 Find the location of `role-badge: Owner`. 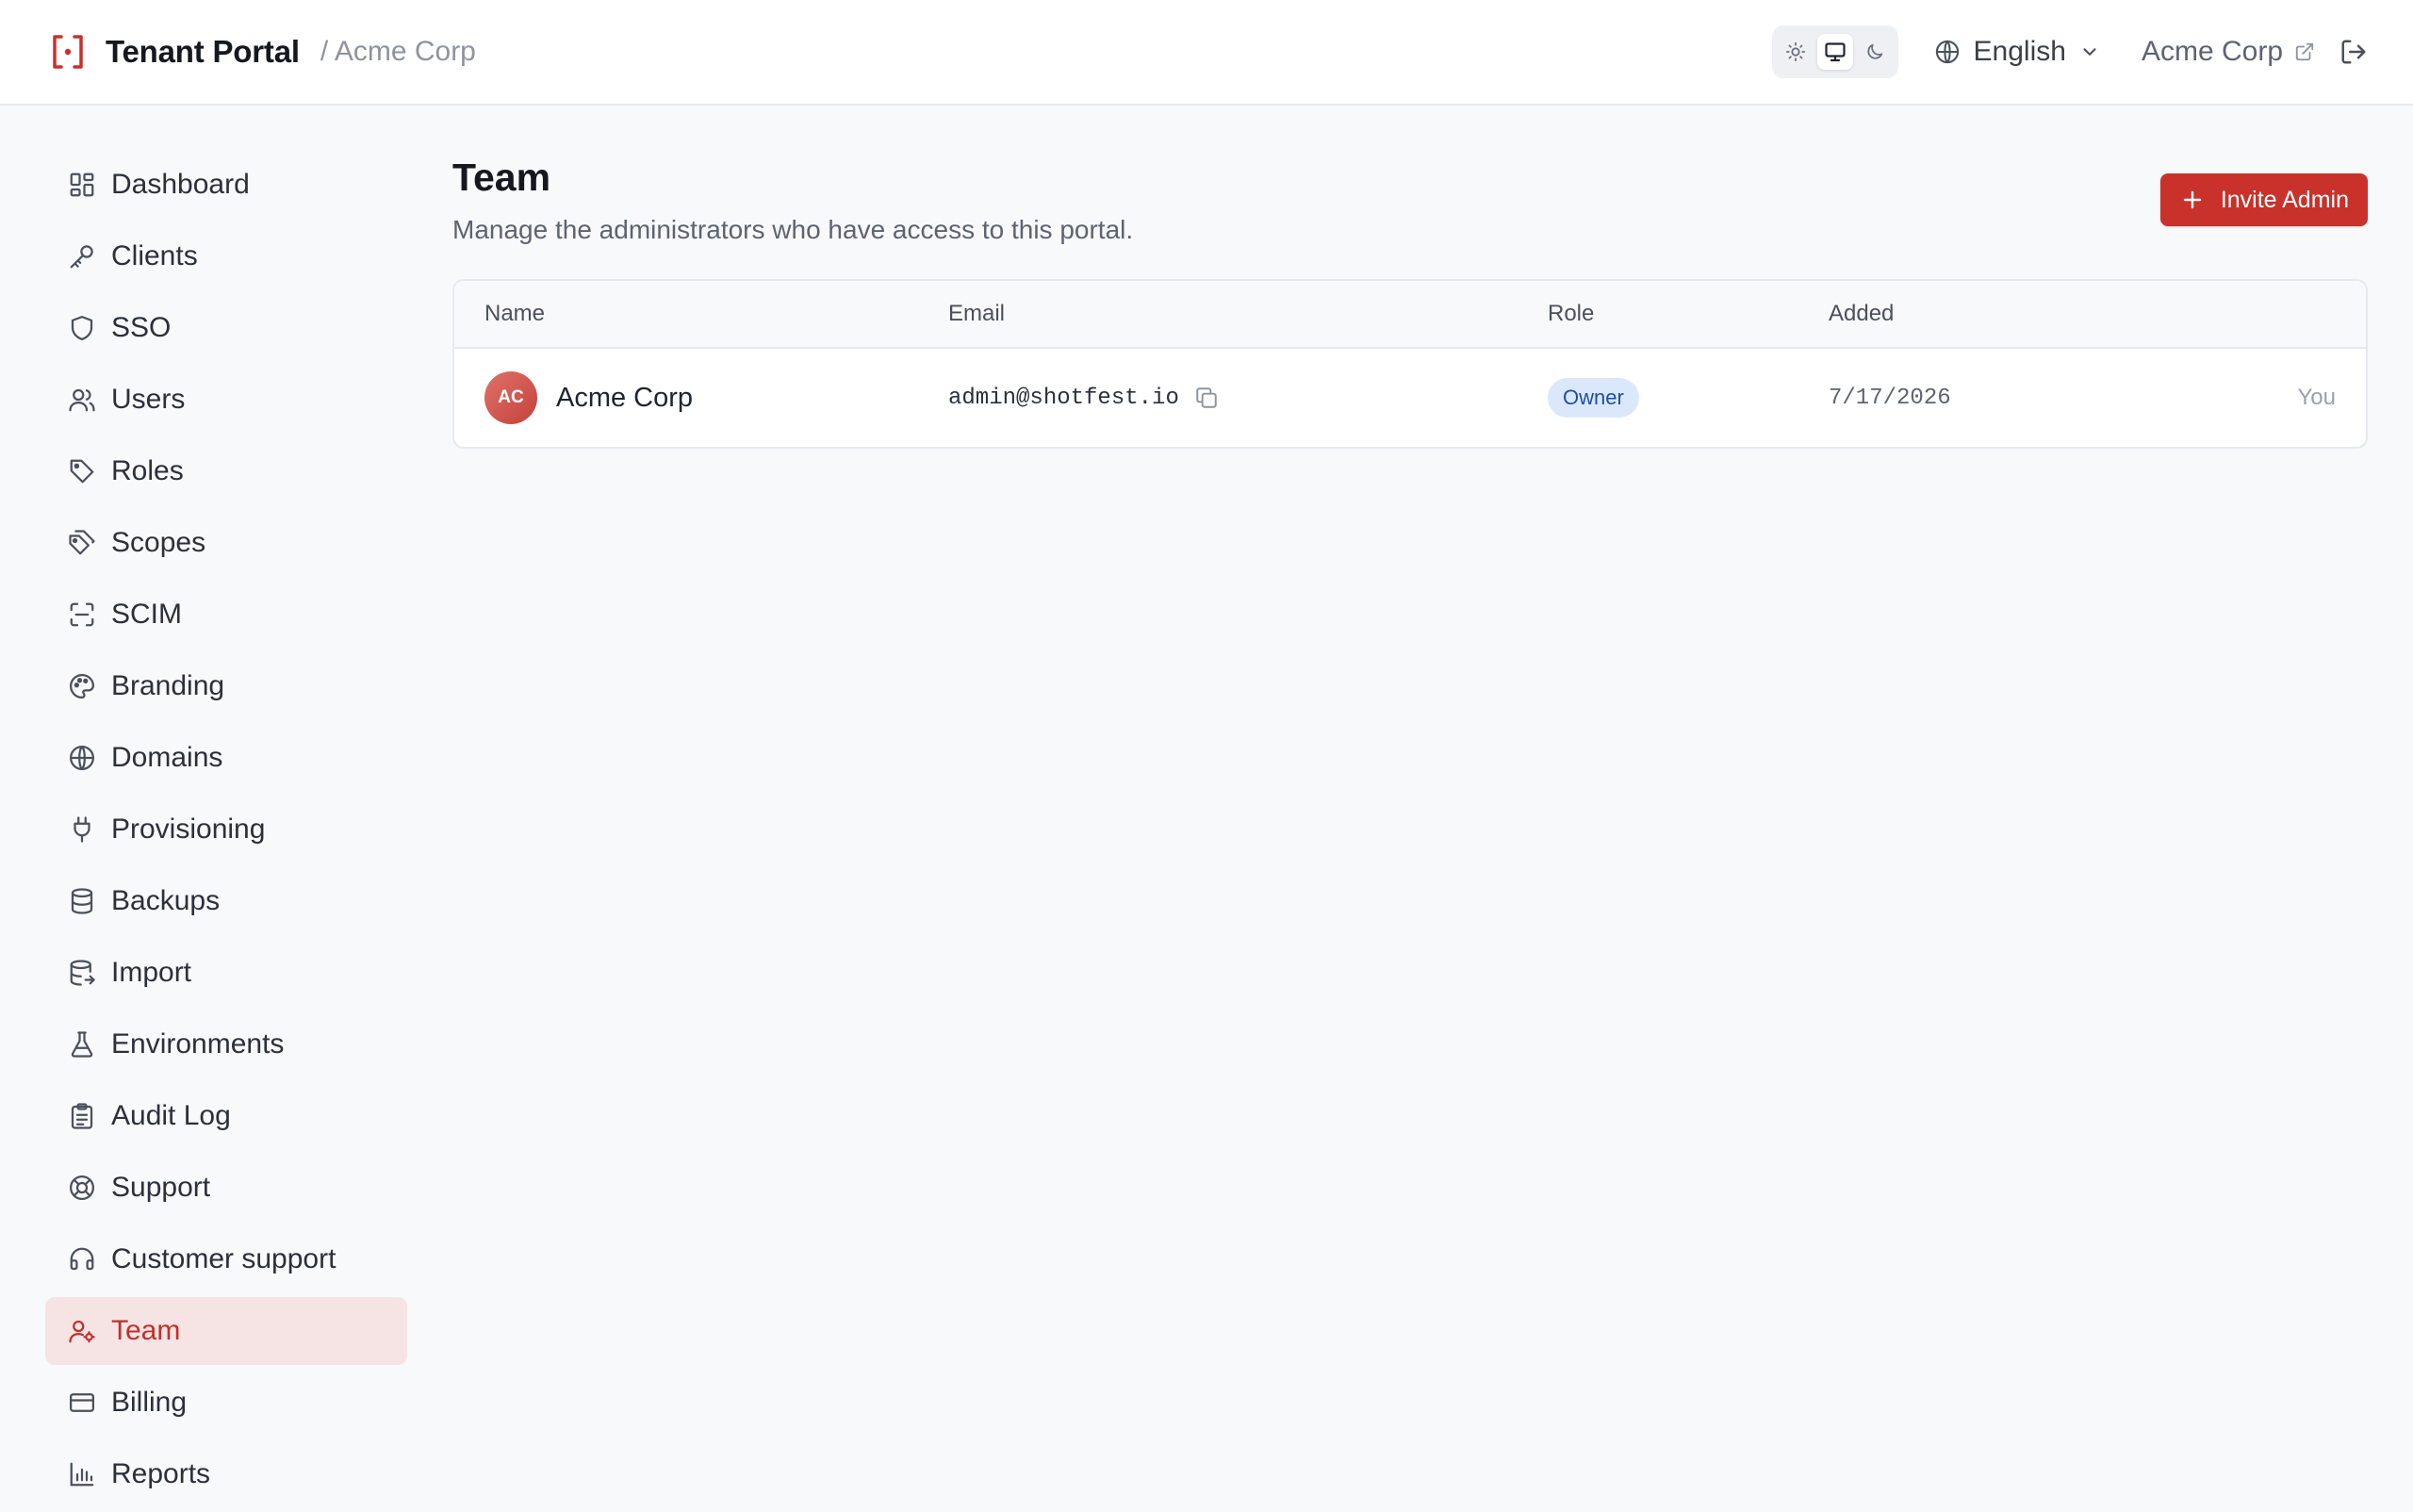

role-badge: Owner is located at coordinates (1594, 398).